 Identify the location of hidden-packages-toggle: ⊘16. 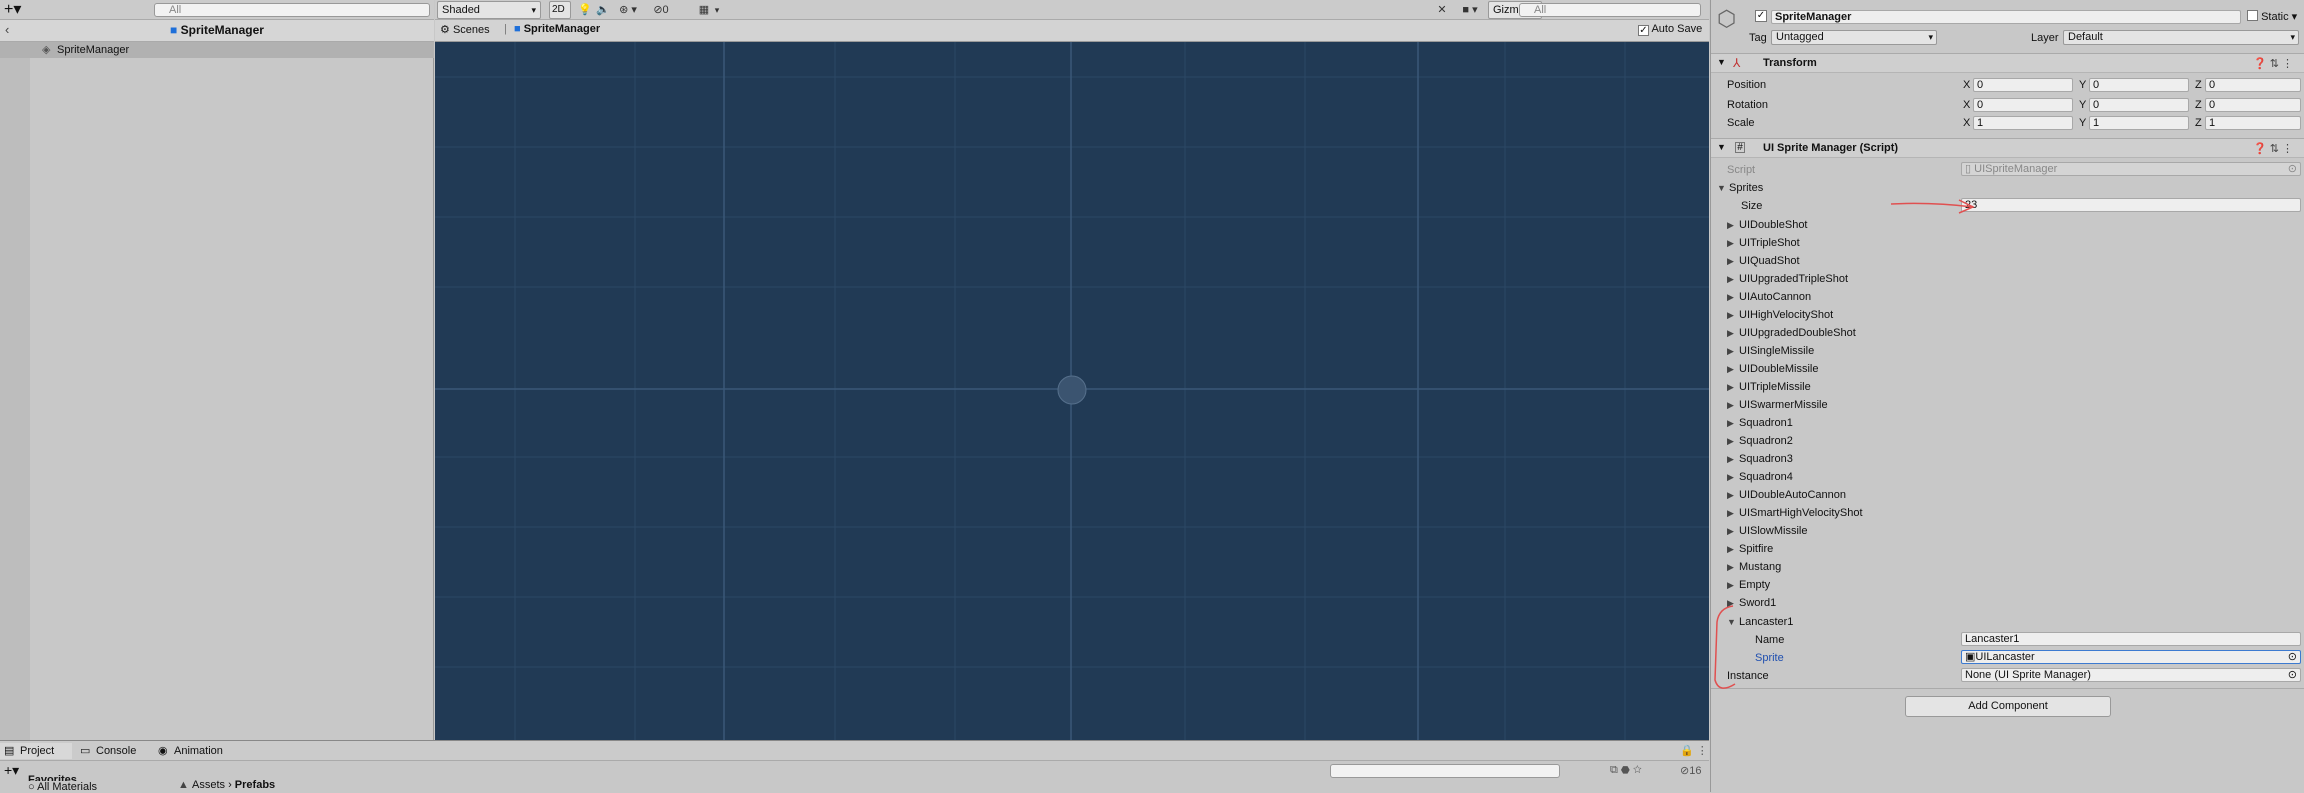
(1690, 770).